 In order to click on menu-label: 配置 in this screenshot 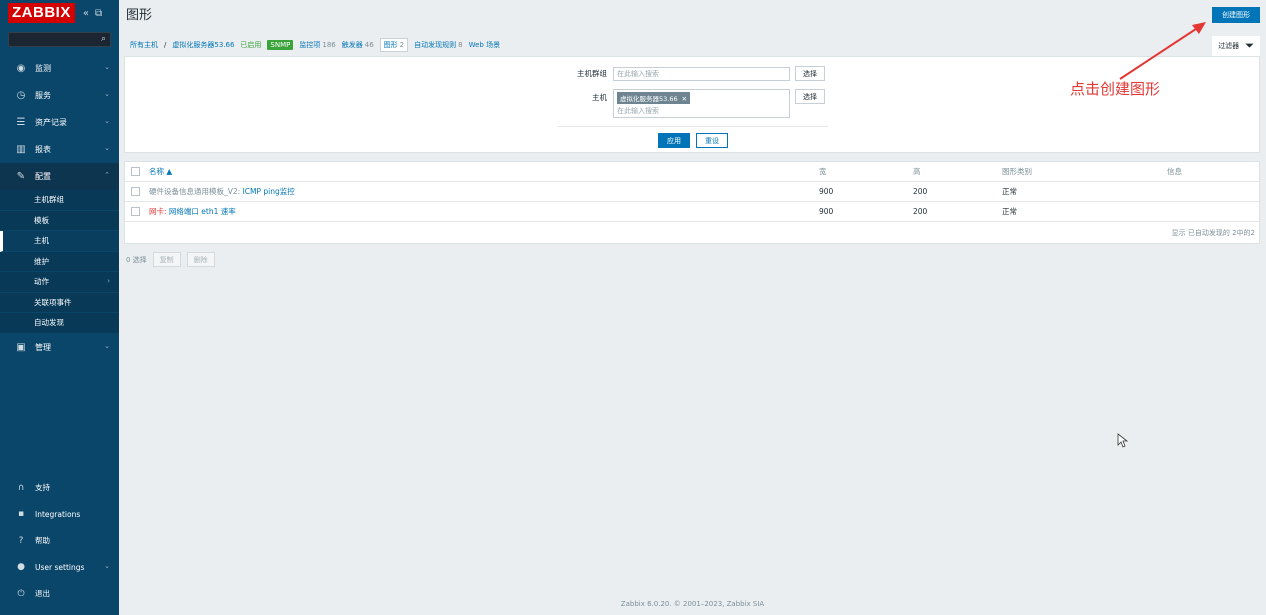, I will do `click(43, 176)`.